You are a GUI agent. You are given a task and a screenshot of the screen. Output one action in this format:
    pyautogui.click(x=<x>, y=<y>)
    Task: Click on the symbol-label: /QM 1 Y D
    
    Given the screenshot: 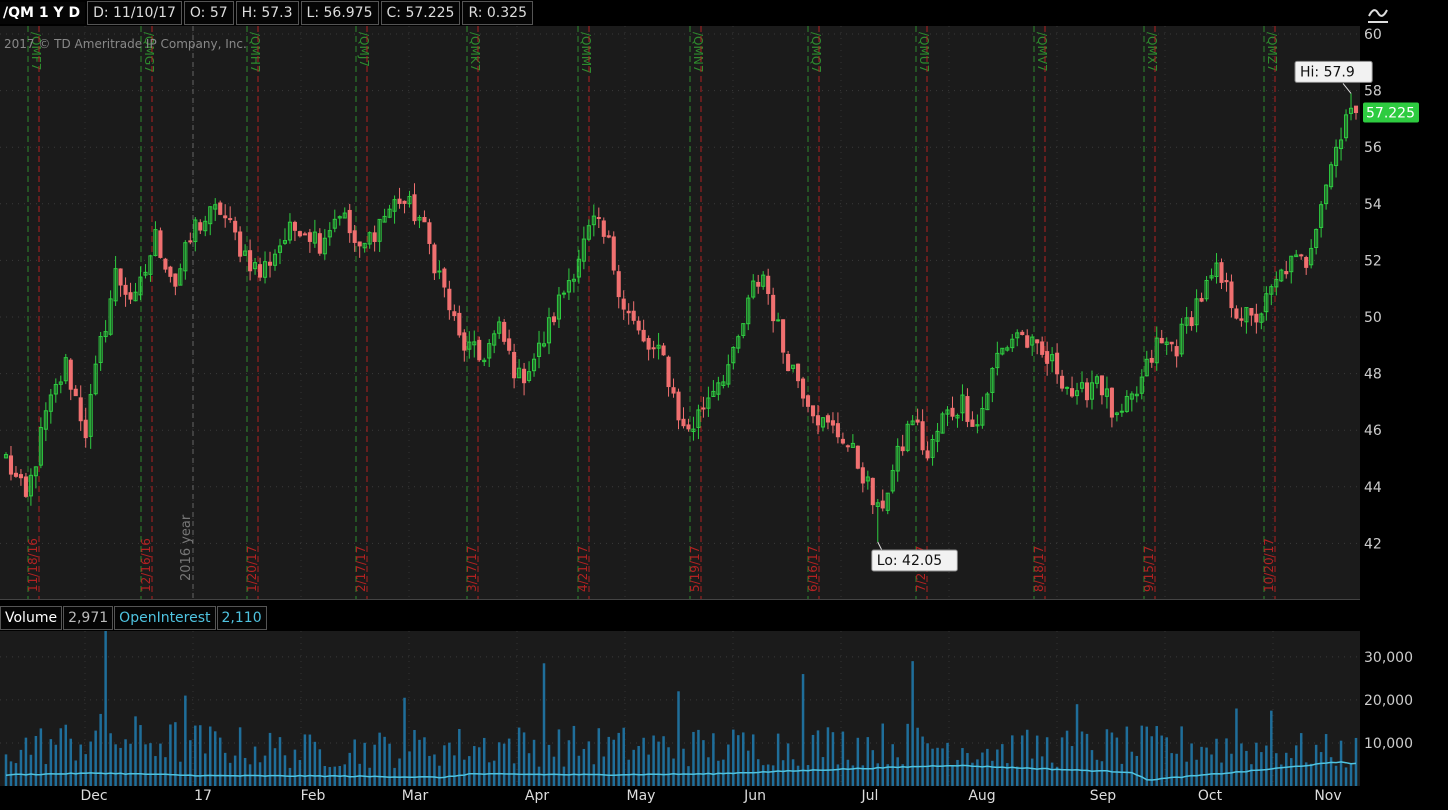 What is the action you would take?
    pyautogui.click(x=43, y=13)
    